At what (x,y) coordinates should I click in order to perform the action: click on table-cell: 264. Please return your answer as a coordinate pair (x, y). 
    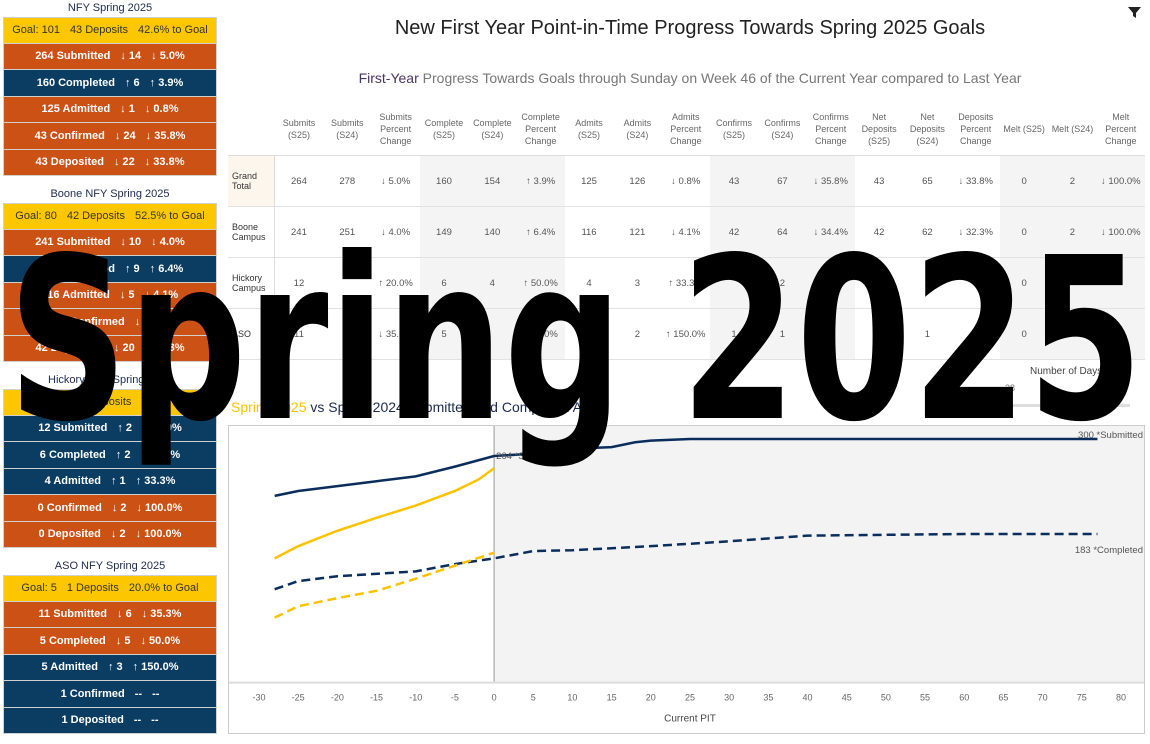
    Looking at the image, I should click on (299, 181).